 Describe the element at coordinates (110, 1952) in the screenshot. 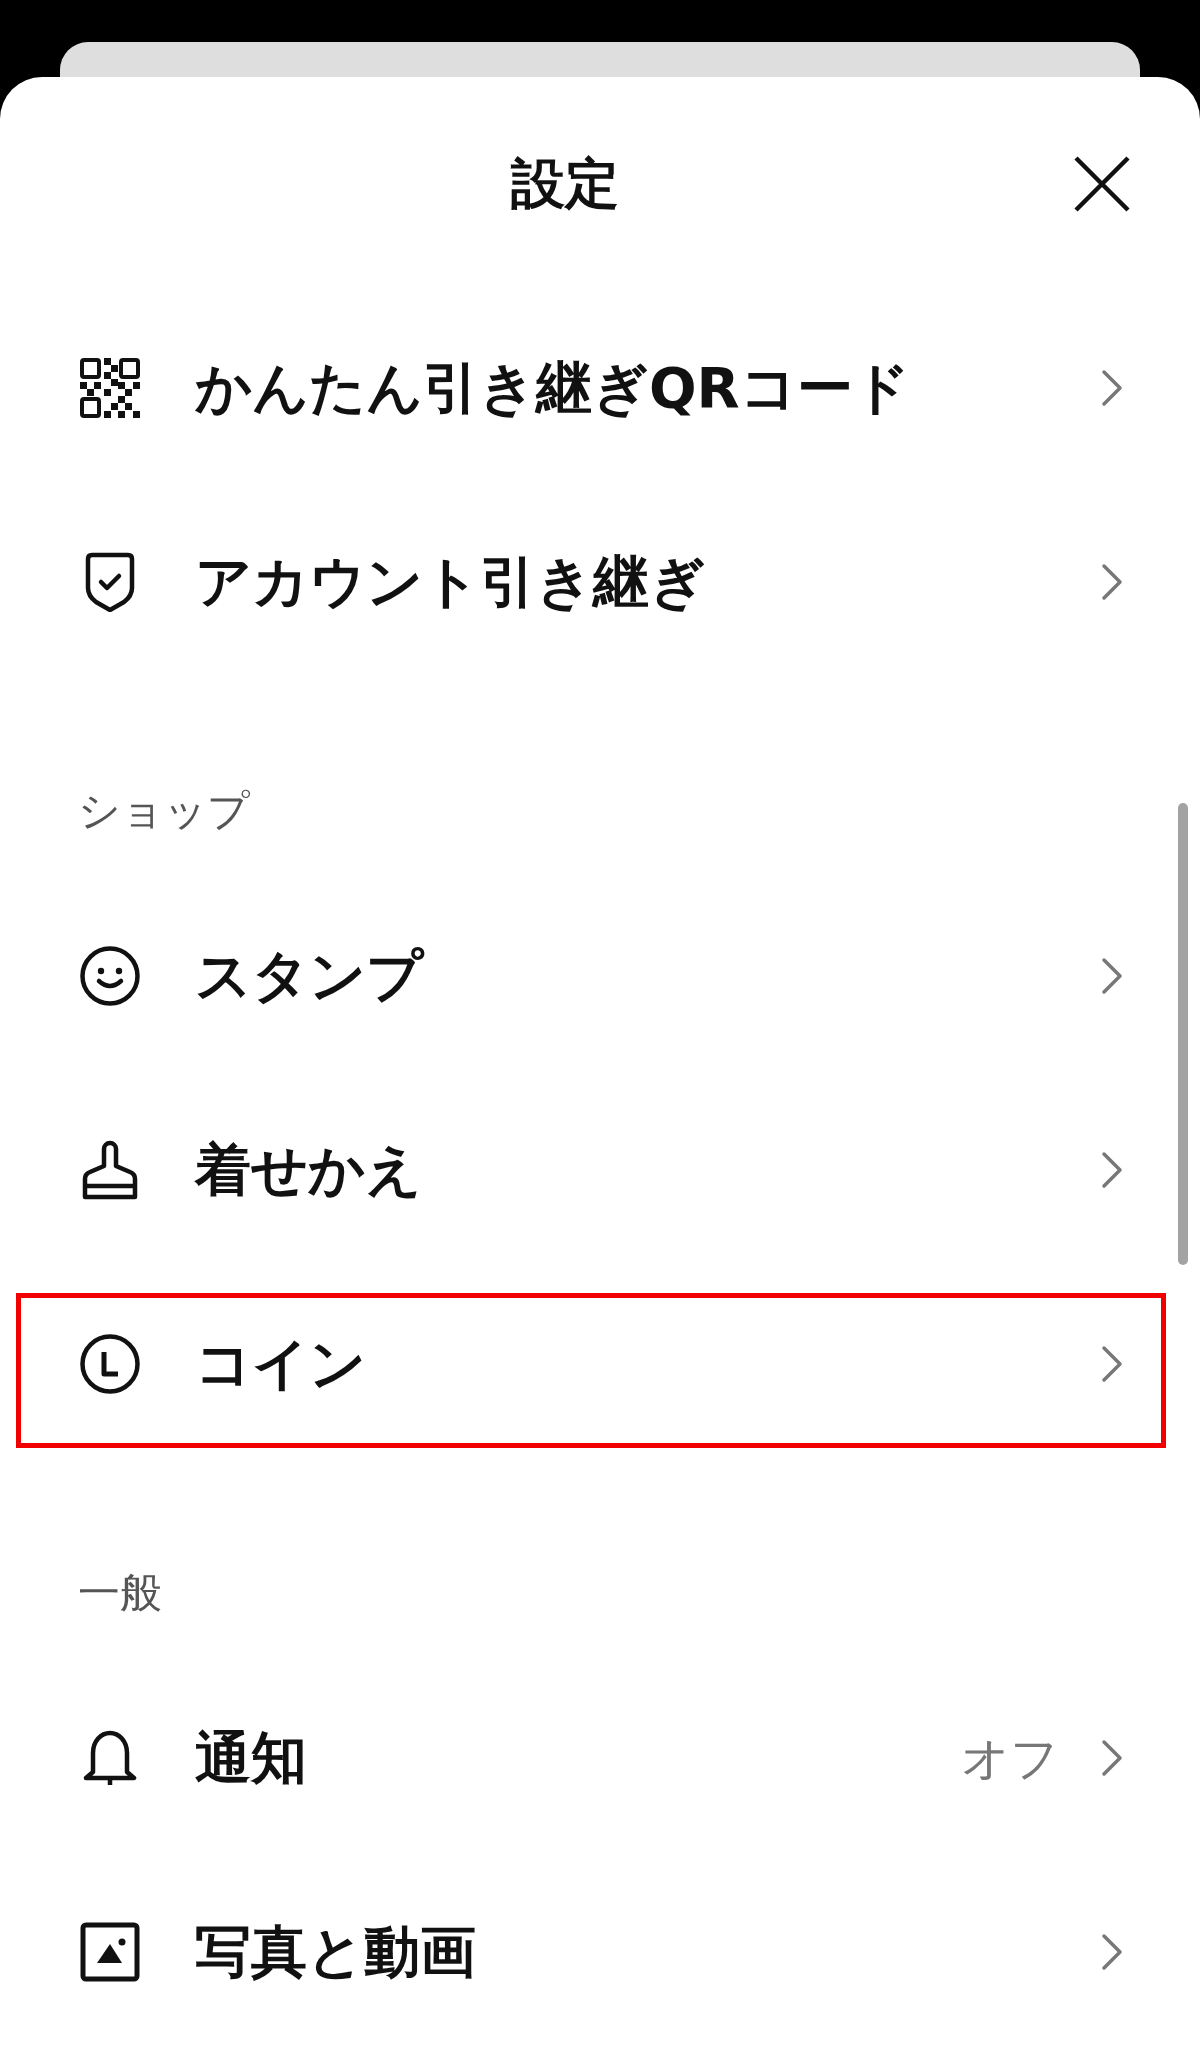

I see `image-icon` at that location.